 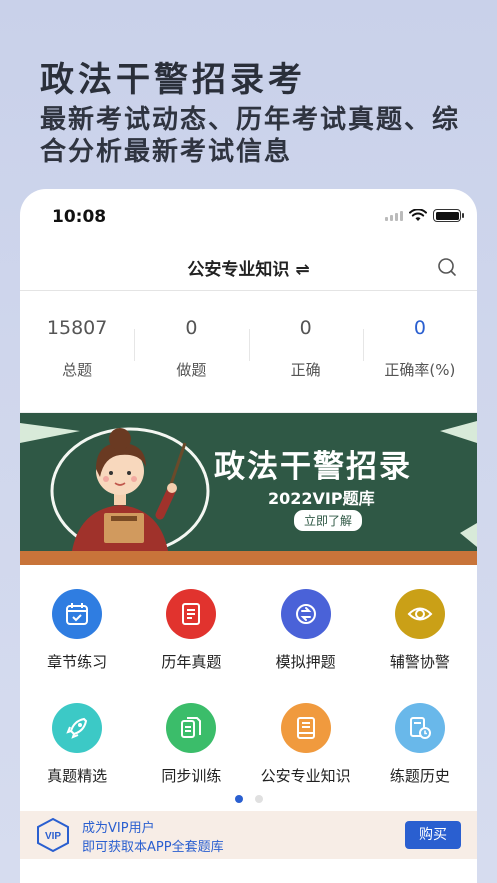 What do you see at coordinates (419, 614) in the screenshot?
I see `eye-icon` at bounding box center [419, 614].